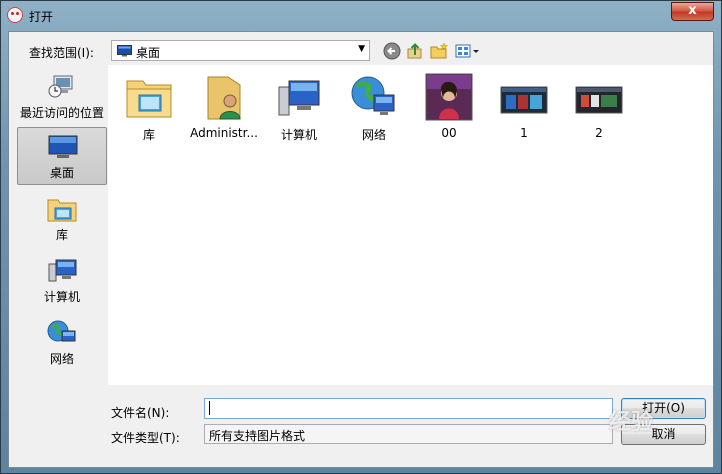 Image resolution: width=722 pixels, height=474 pixels. I want to click on filetype-value: 所有支持图片格式, so click(257, 436).